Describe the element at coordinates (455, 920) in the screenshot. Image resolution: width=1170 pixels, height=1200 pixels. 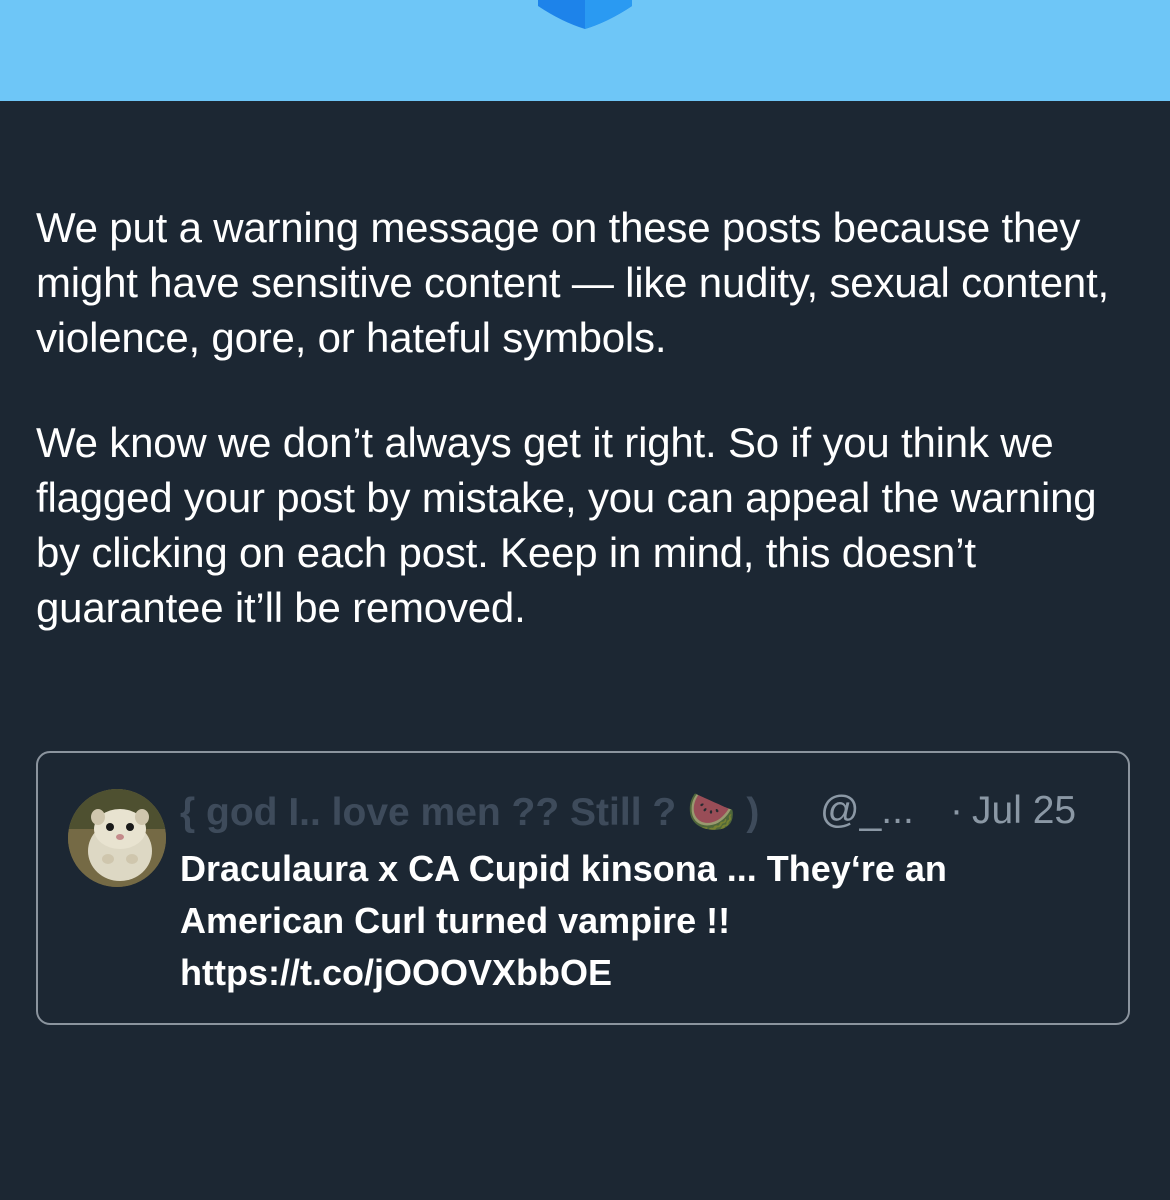
I see `tweet-text-line: American Curl turned vampire !!` at that location.